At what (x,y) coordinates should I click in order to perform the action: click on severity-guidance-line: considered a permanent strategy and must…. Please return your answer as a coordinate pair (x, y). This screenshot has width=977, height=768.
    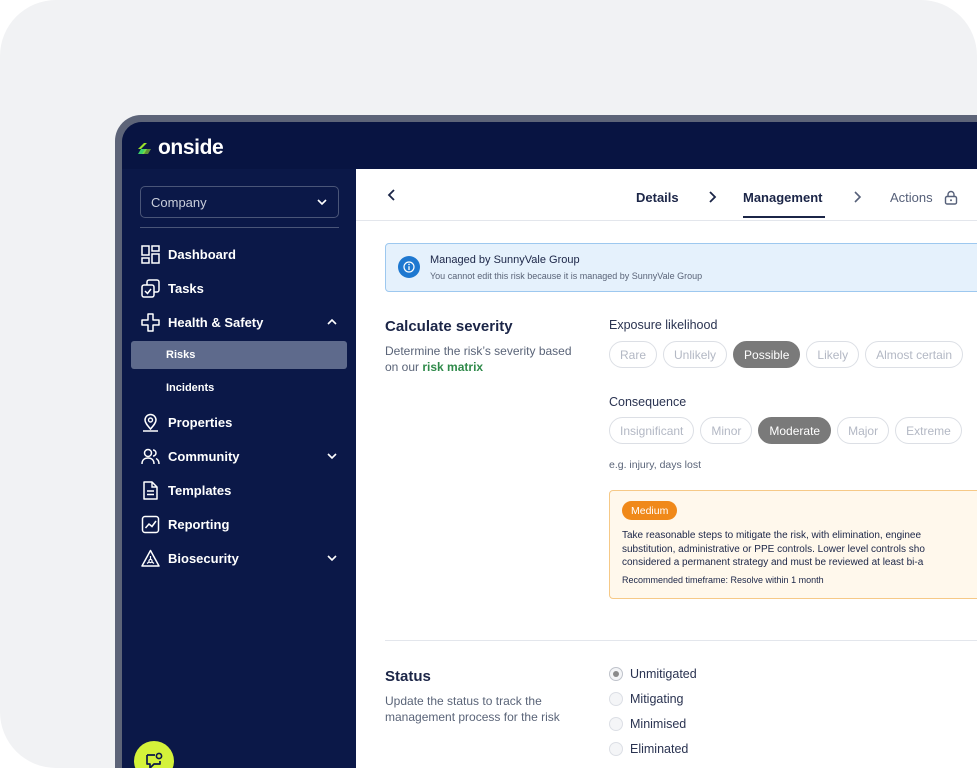
    Looking at the image, I should click on (773, 562).